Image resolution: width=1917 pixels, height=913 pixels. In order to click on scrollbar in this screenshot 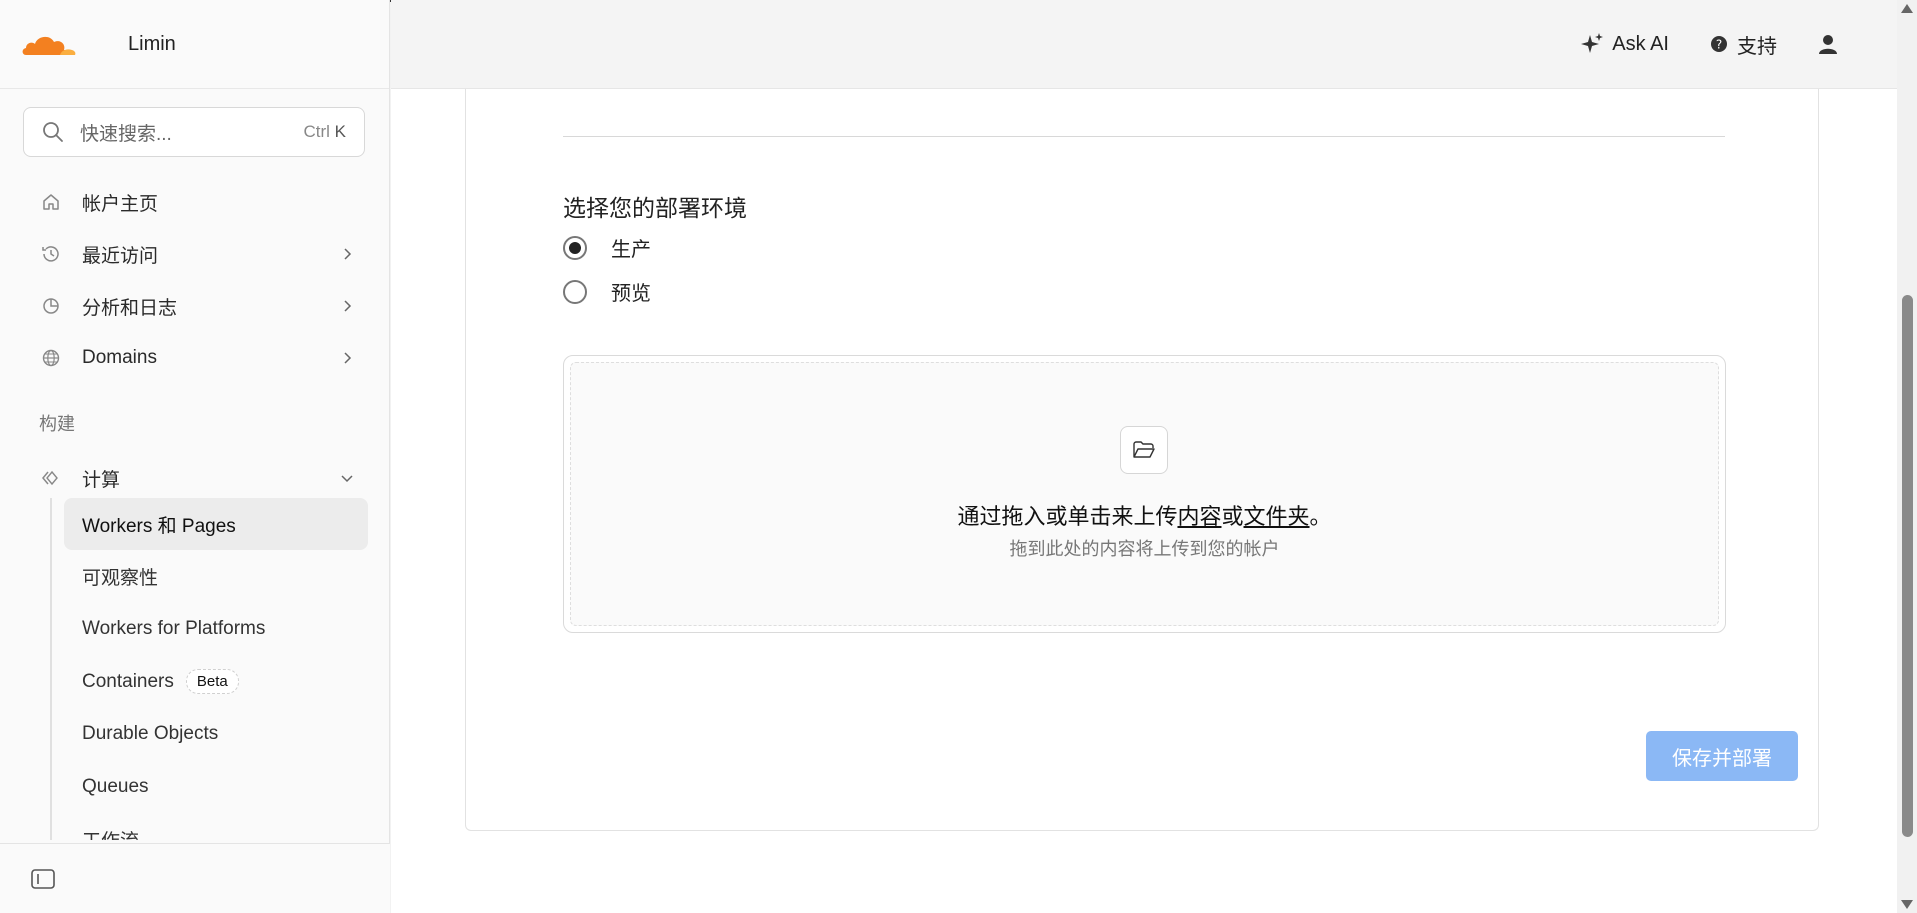, I will do `click(1907, 456)`.